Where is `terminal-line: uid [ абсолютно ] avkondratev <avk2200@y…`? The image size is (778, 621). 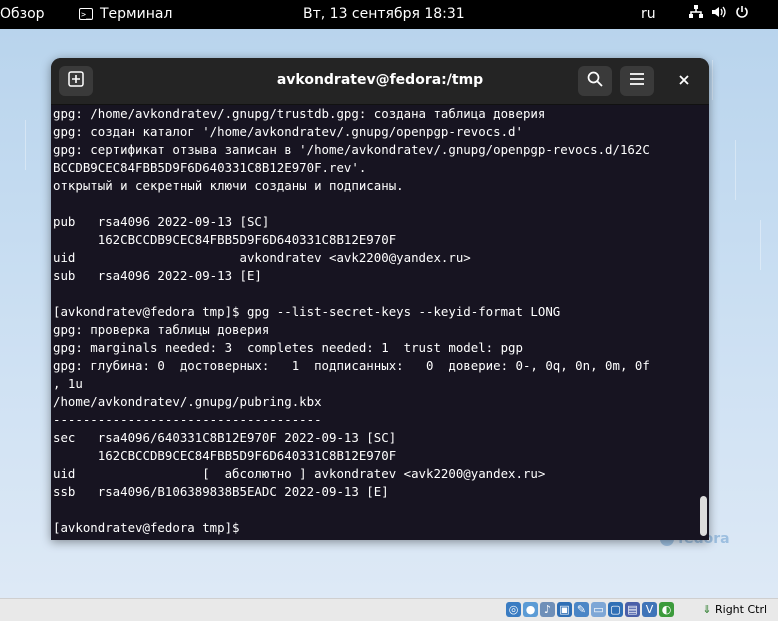 terminal-line: uid [ абсолютно ] avkondratev <avk2200@y… is located at coordinates (299, 473).